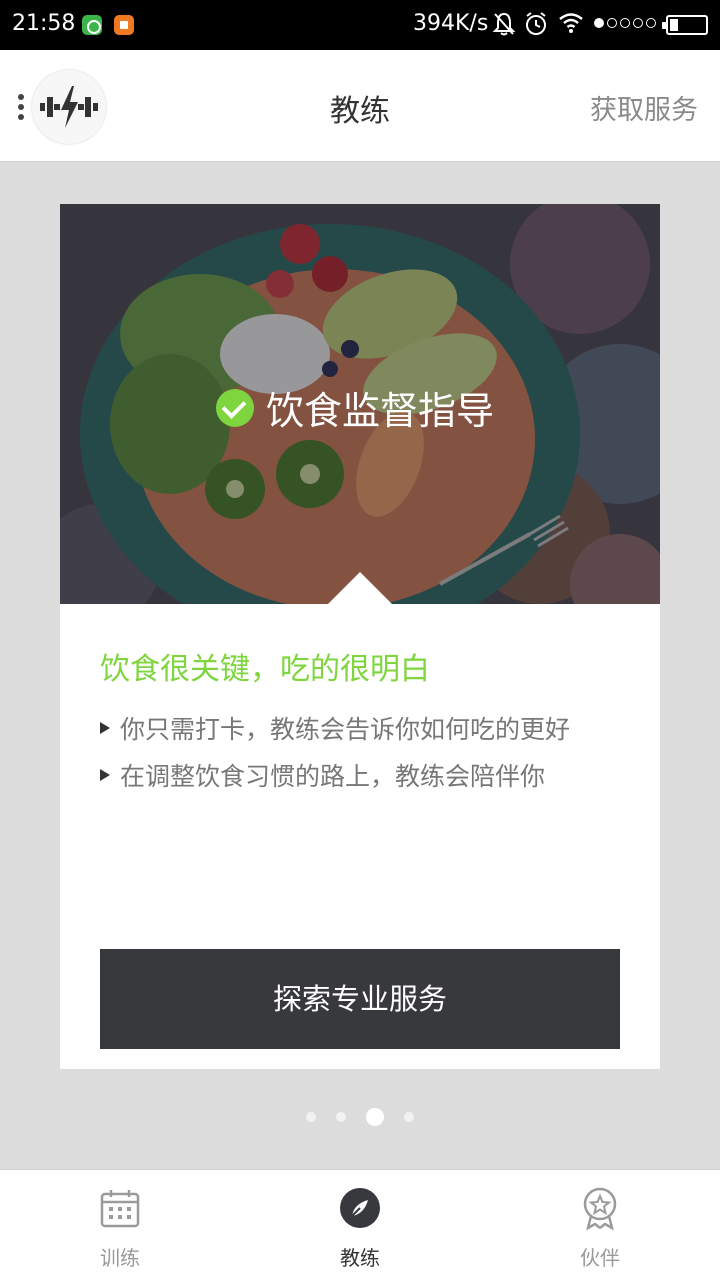  What do you see at coordinates (360, 588) in the screenshot?
I see `pointer-notch` at bounding box center [360, 588].